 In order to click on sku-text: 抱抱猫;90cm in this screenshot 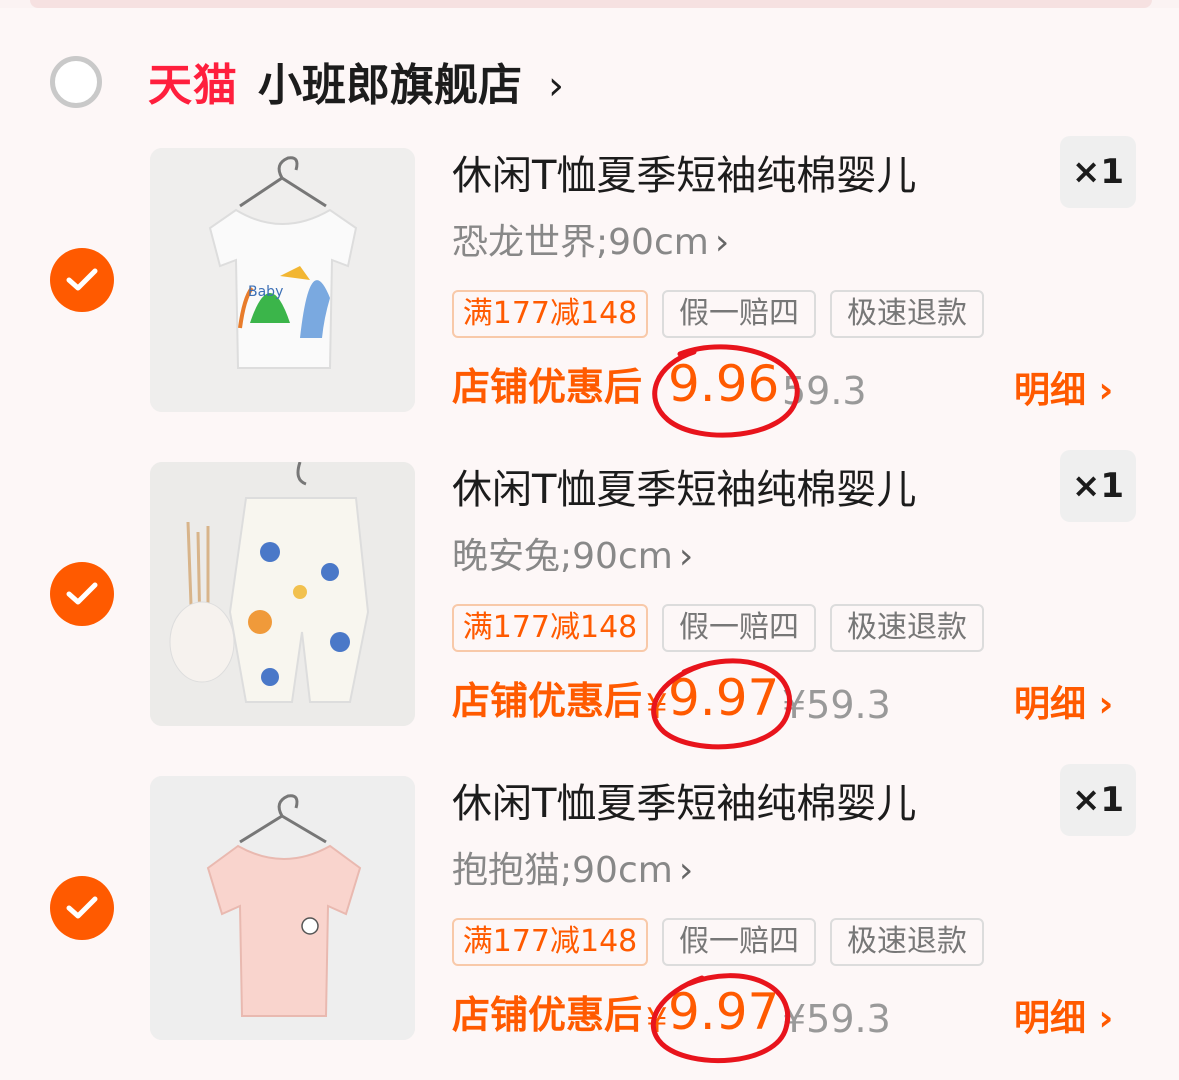, I will do `click(562, 870)`.